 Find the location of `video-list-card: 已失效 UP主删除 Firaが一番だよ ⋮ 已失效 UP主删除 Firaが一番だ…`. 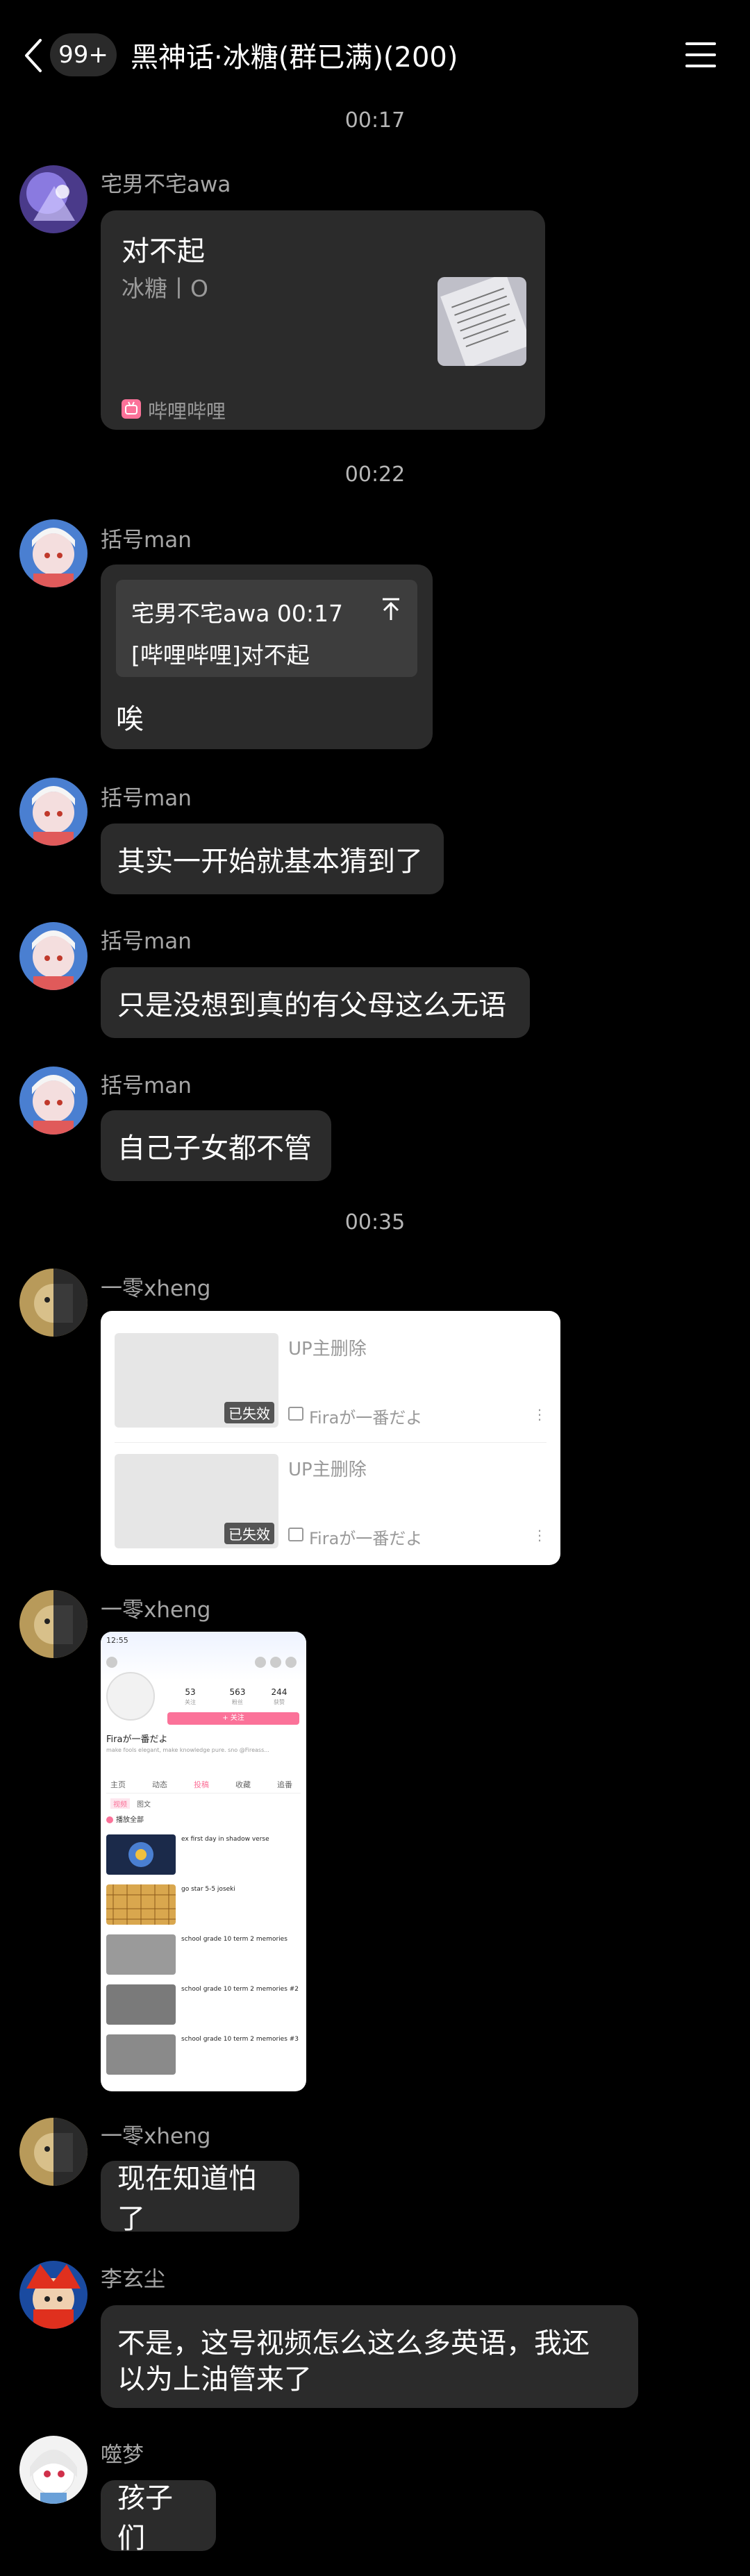

video-list-card: 已失效 UP主删除 Firaが一番だよ ⋮ 已失效 UP主删除 Firaが一番だ… is located at coordinates (330, 1438).